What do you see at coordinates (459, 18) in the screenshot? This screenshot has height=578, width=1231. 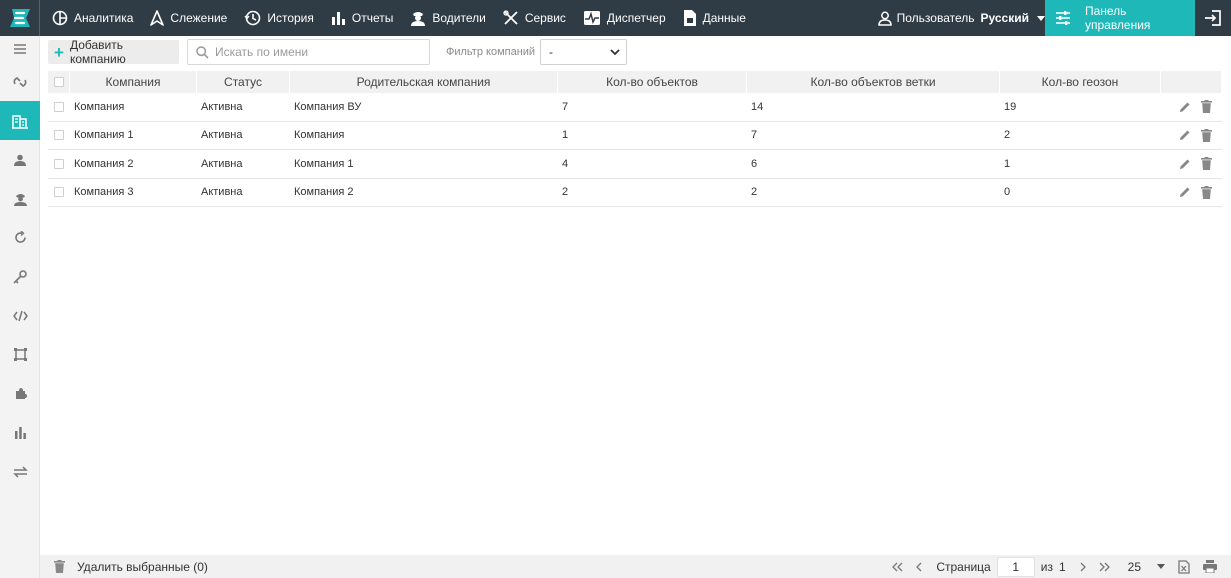 I see `nav-drivers-label: Водители` at bounding box center [459, 18].